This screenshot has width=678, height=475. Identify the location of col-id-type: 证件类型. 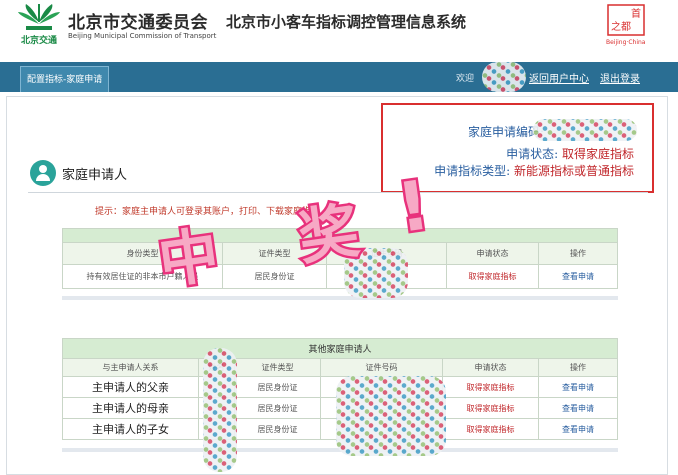
(277, 367).